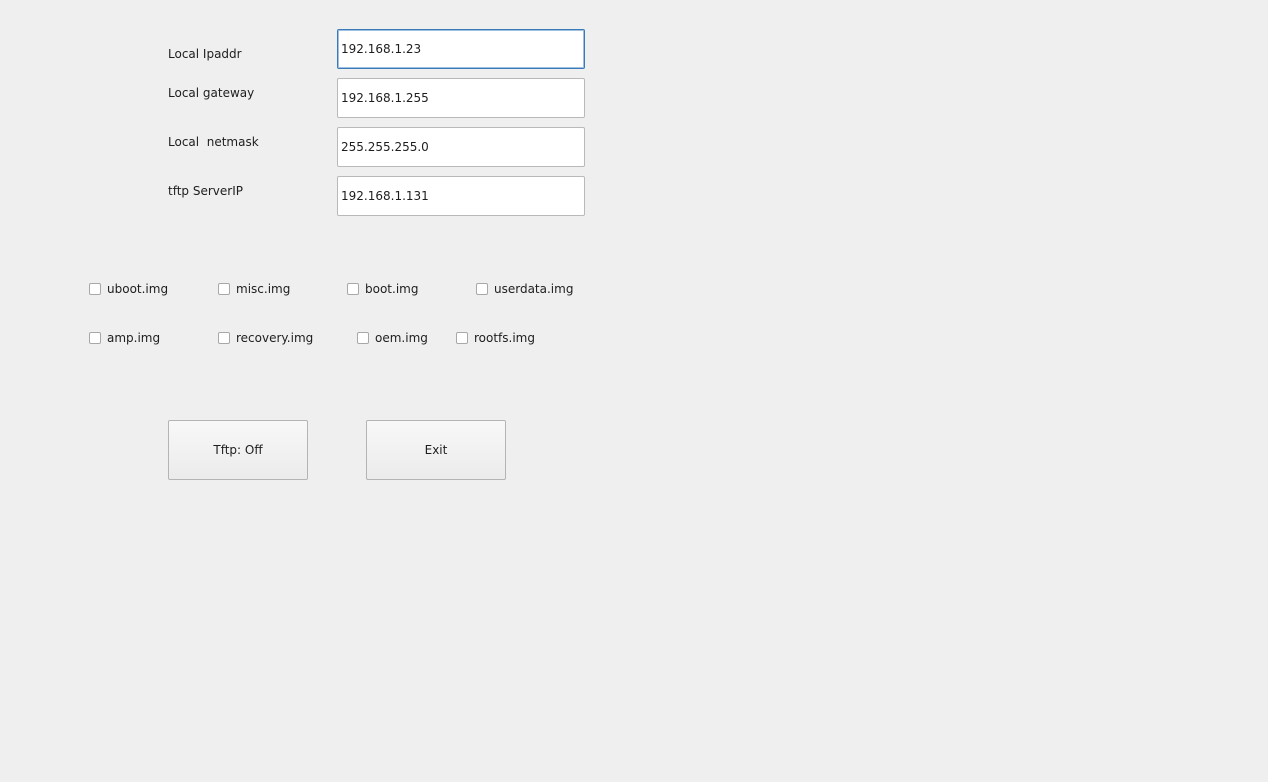 Image resolution: width=1268 pixels, height=782 pixels. I want to click on exit-button: Exit, so click(436, 450).